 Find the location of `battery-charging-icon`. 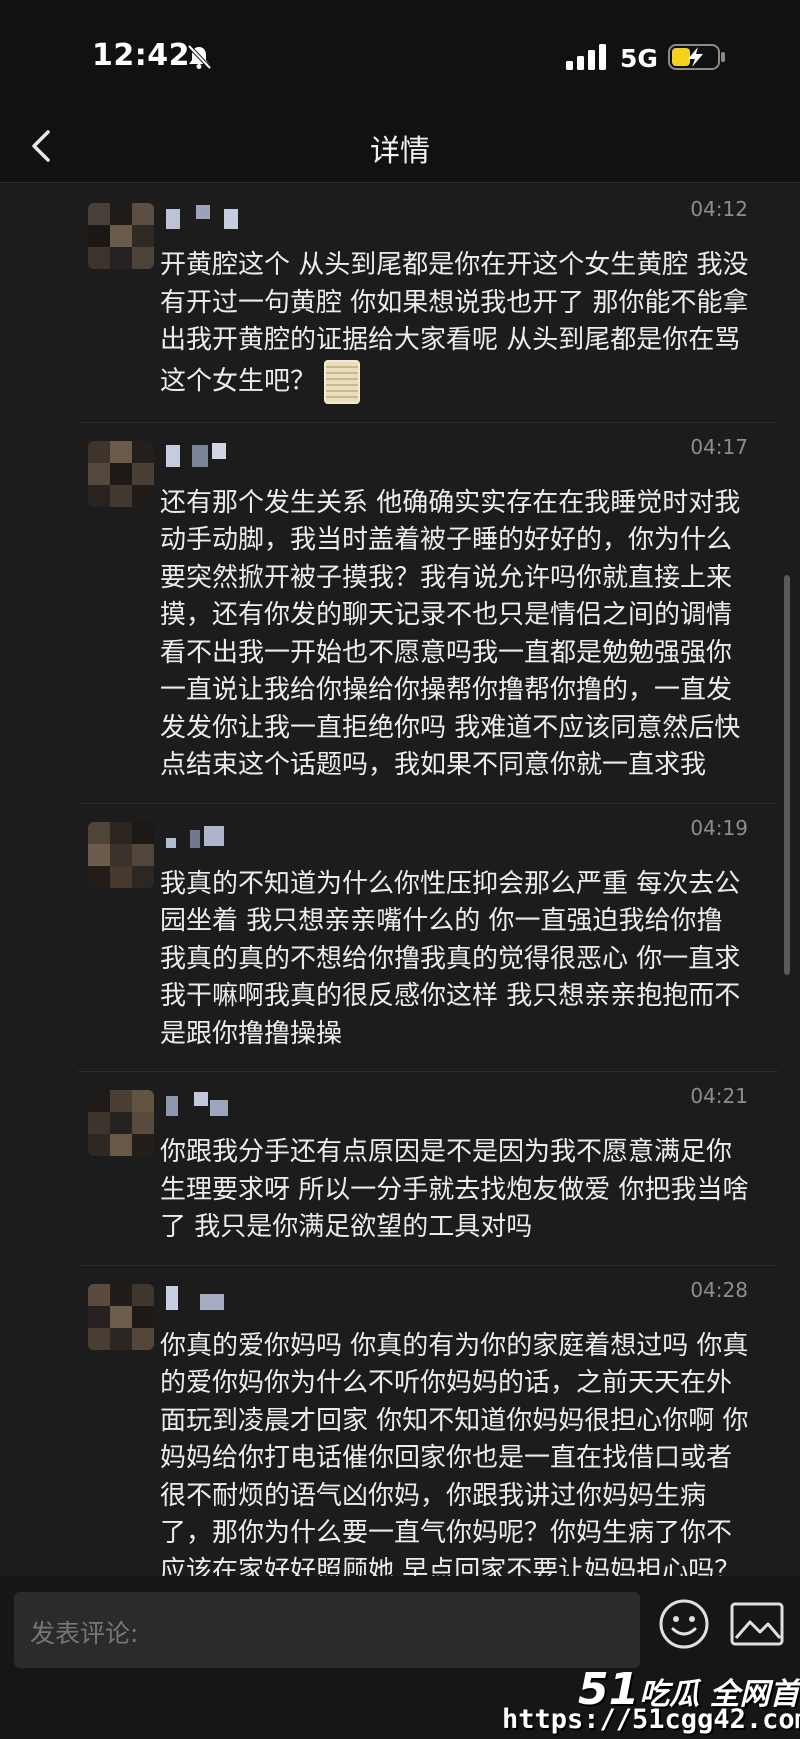

battery-charging-icon is located at coordinates (696, 57).